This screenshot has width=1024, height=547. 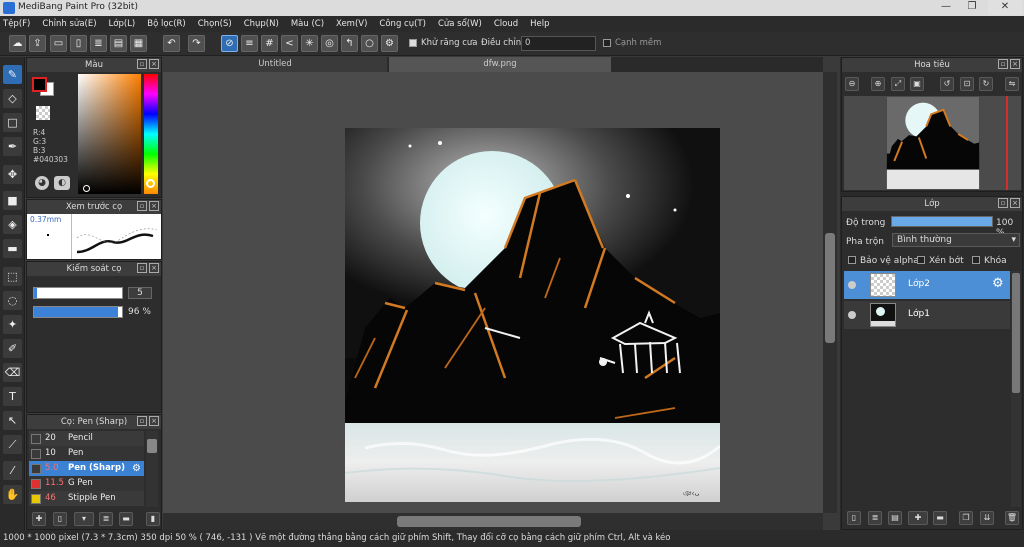 What do you see at coordinates (12, 470) in the screenshot?
I see `eyedropper-tool-icon: ⁄` at bounding box center [12, 470].